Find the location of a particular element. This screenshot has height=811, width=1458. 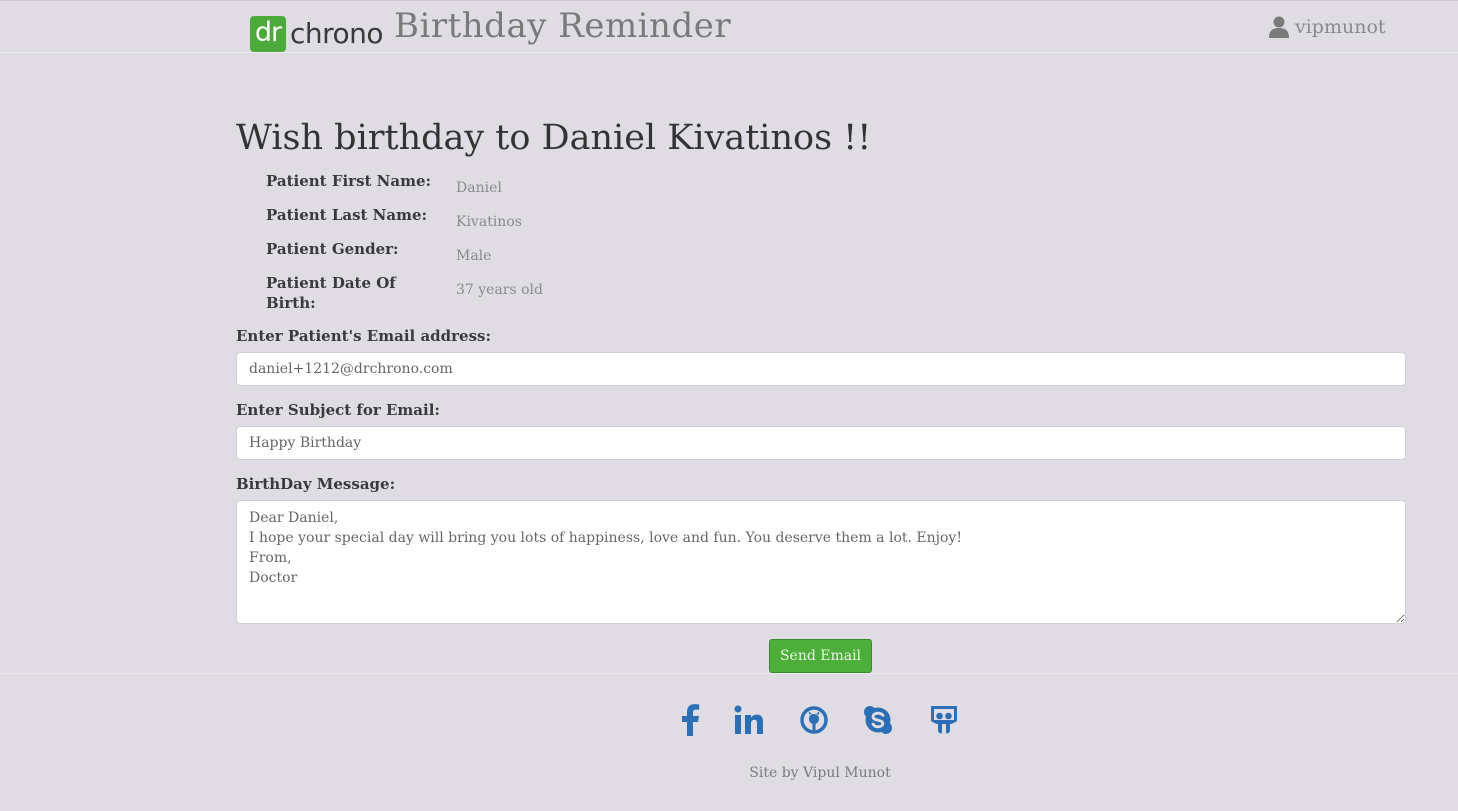

github-link is located at coordinates (814, 720).